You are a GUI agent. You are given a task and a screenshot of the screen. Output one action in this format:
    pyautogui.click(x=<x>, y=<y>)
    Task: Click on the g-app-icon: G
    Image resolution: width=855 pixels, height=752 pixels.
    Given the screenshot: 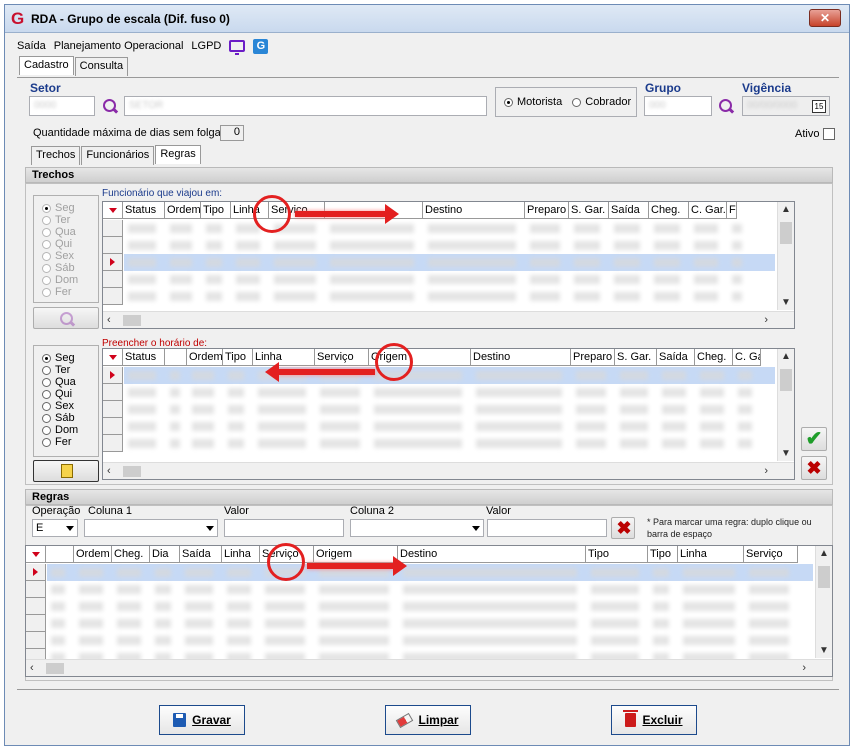 What is the action you would take?
    pyautogui.click(x=261, y=46)
    